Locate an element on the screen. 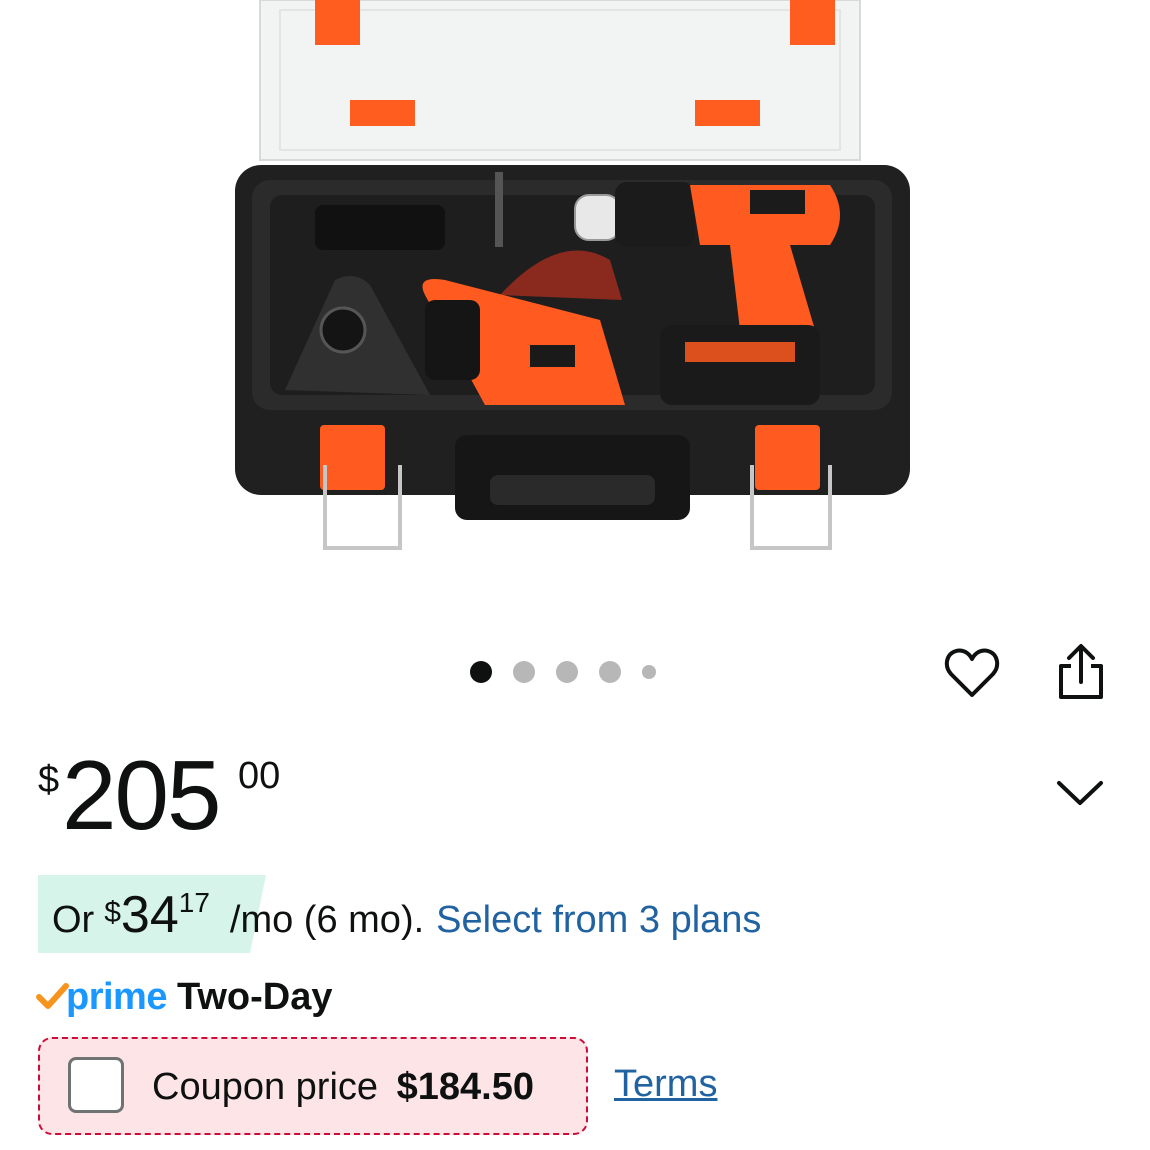 Image resolution: width=1150 pixels, height=1150 pixels. coupon-box: Coupon price $184.50 is located at coordinates (313, 1086).